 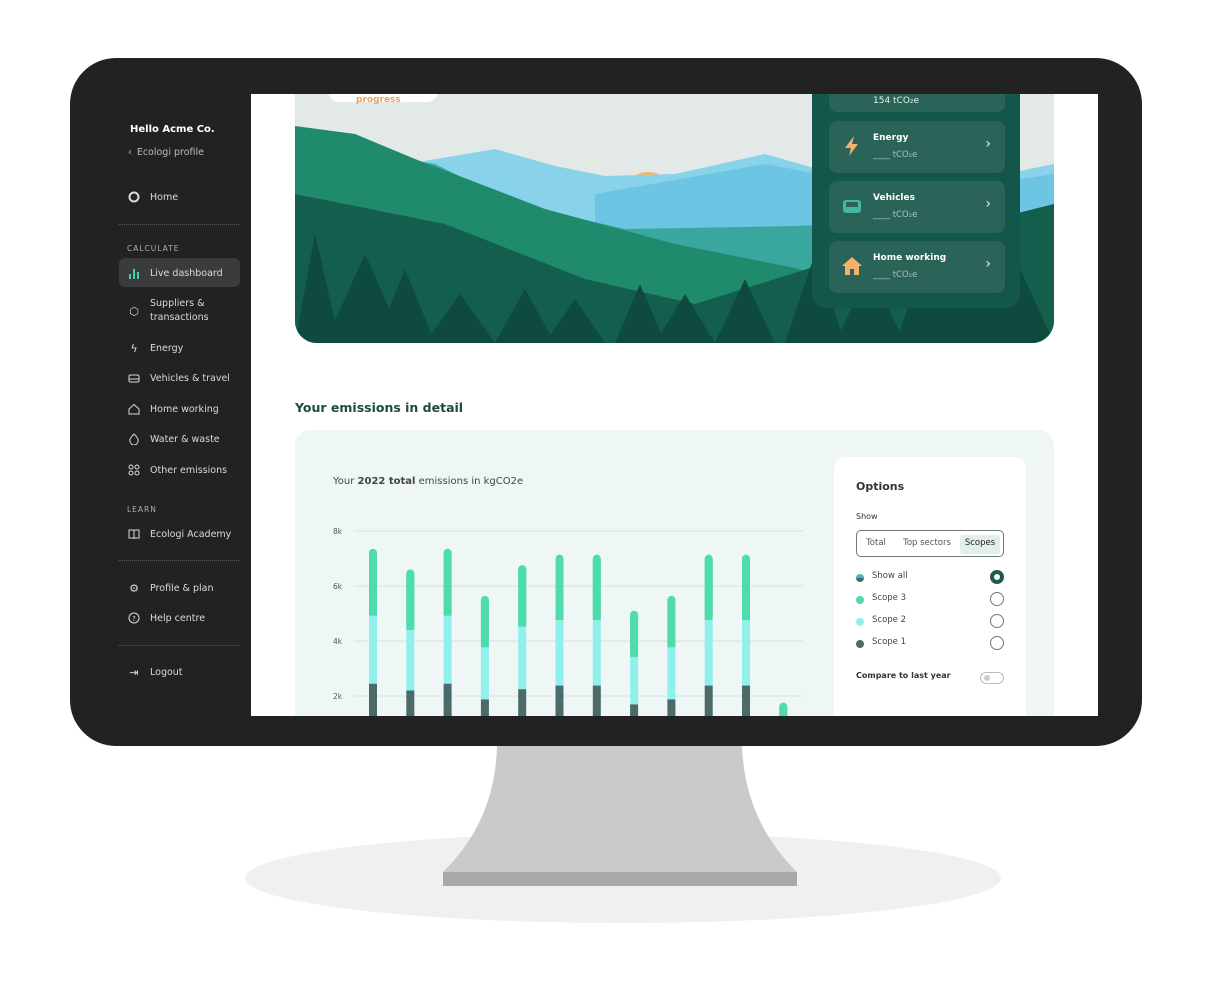 I want to click on sidebar-item-home: Home, so click(x=153, y=197).